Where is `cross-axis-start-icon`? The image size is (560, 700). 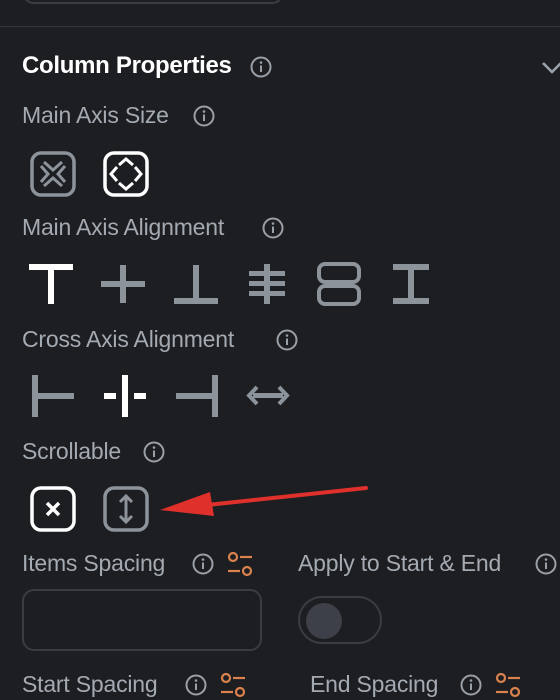 cross-axis-start-icon is located at coordinates (53, 396).